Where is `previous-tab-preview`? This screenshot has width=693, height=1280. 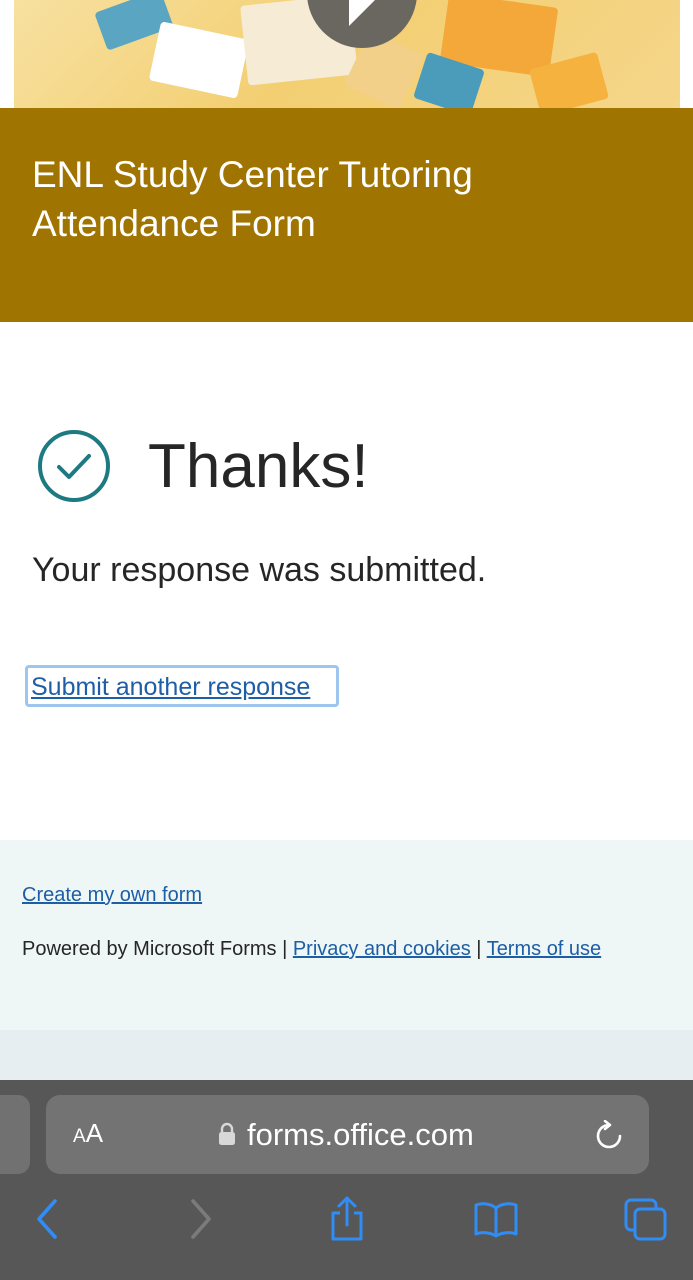 previous-tab-preview is located at coordinates (15, 1134).